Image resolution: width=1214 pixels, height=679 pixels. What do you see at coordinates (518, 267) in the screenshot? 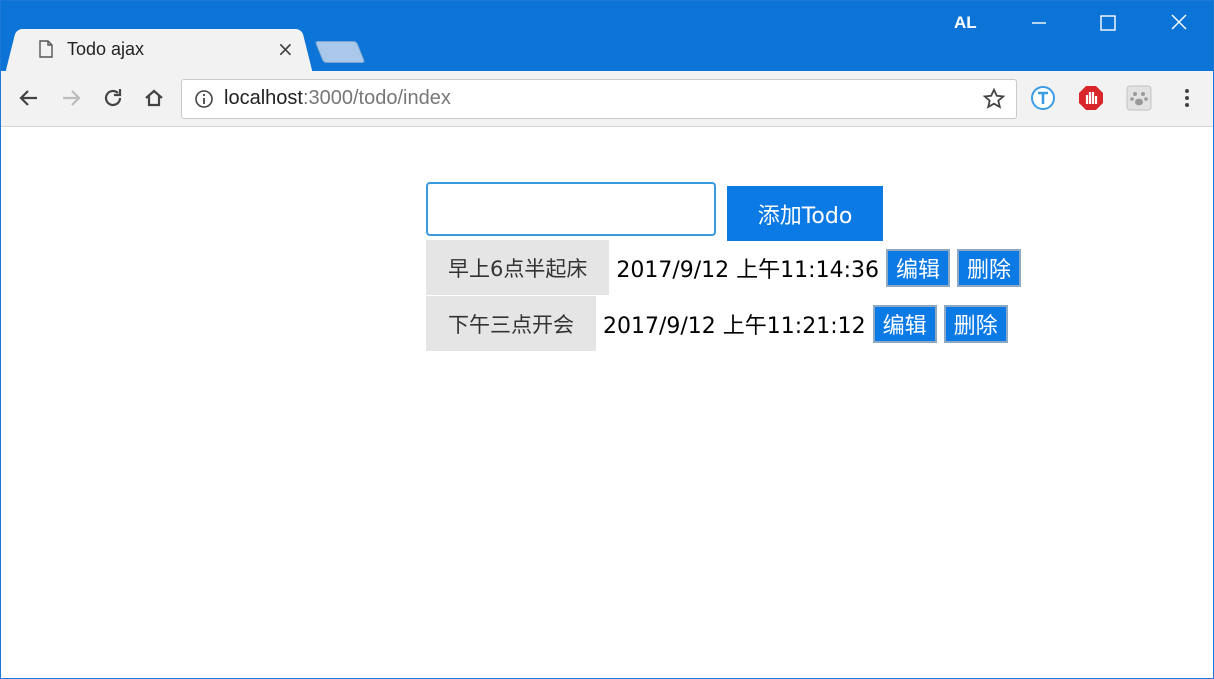
I see `todo-text: 早上6点半起床` at bounding box center [518, 267].